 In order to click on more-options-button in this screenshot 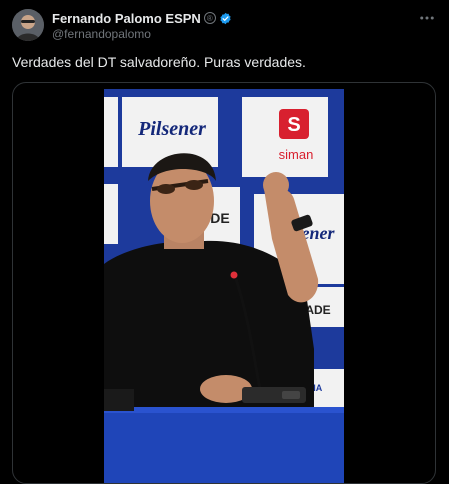, I will do `click(427, 18)`.